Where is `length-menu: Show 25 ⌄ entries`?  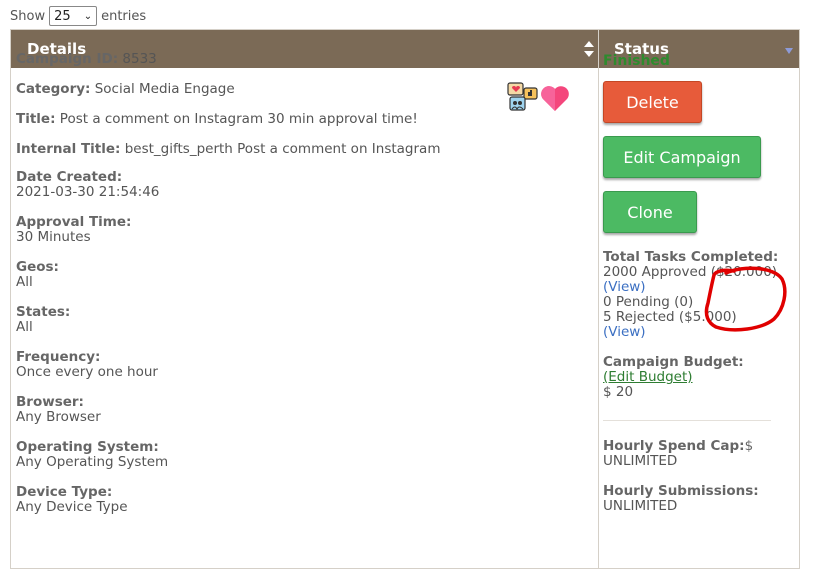 length-menu: Show 25 ⌄ entries is located at coordinates (78, 16).